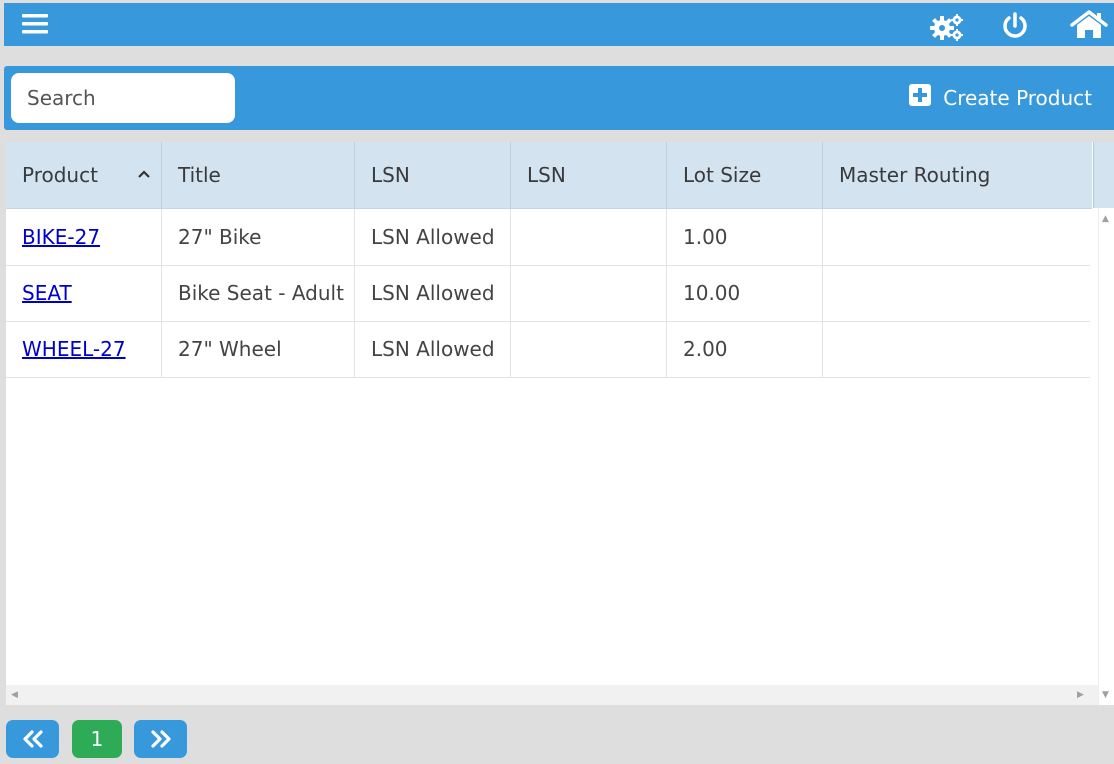 Image resolution: width=1114 pixels, height=764 pixels. What do you see at coordinates (745, 175) in the screenshot?
I see `column-header-lot-size: Lot Size` at bounding box center [745, 175].